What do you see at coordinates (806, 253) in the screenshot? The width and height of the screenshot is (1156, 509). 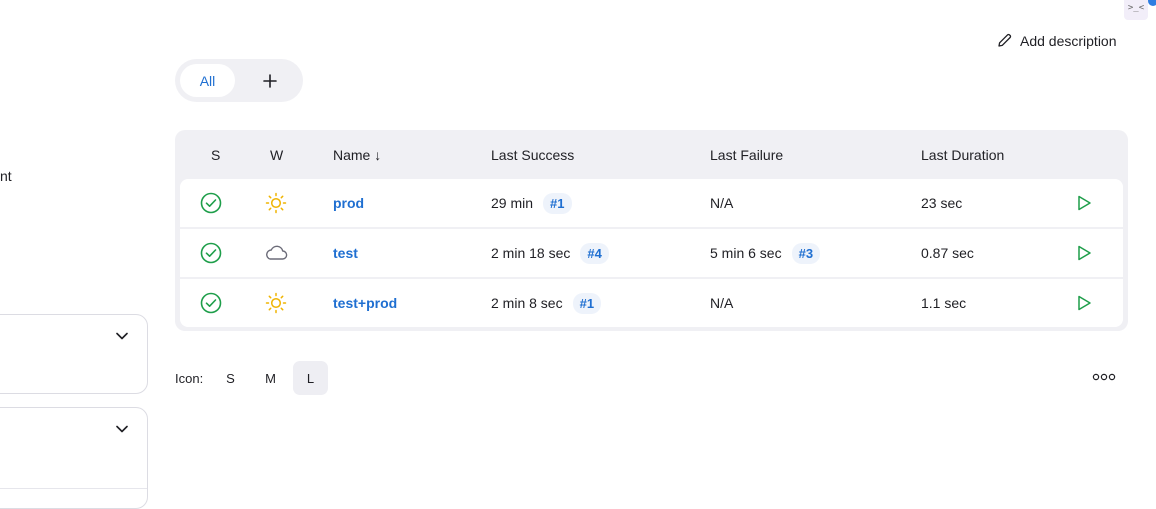 I see `build-link: #3` at bounding box center [806, 253].